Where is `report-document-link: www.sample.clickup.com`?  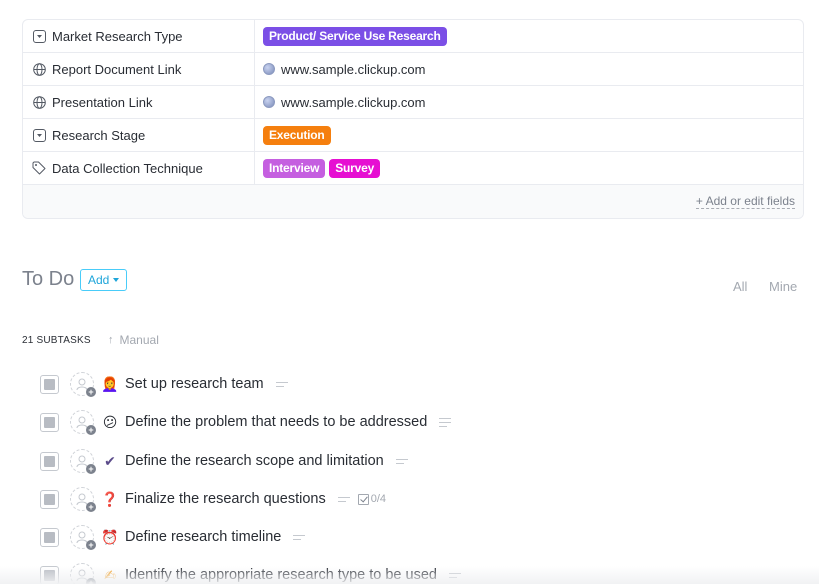 report-document-link: www.sample.clickup.com is located at coordinates (353, 69).